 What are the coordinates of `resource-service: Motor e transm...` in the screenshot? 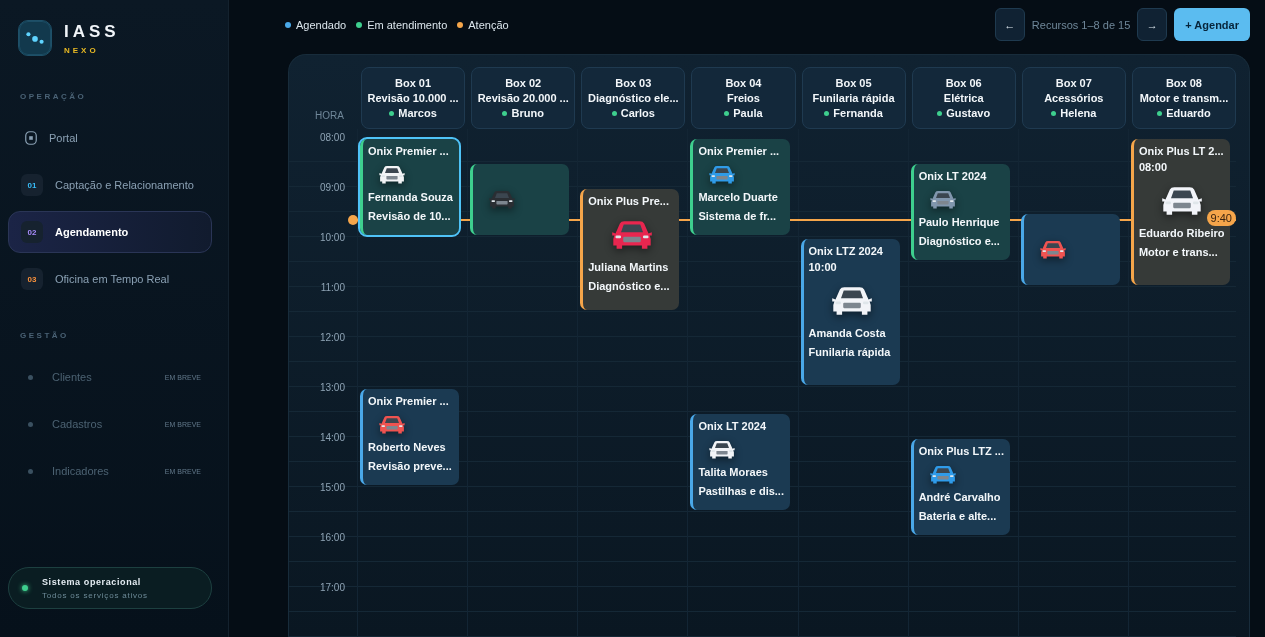 It's located at (1184, 98).